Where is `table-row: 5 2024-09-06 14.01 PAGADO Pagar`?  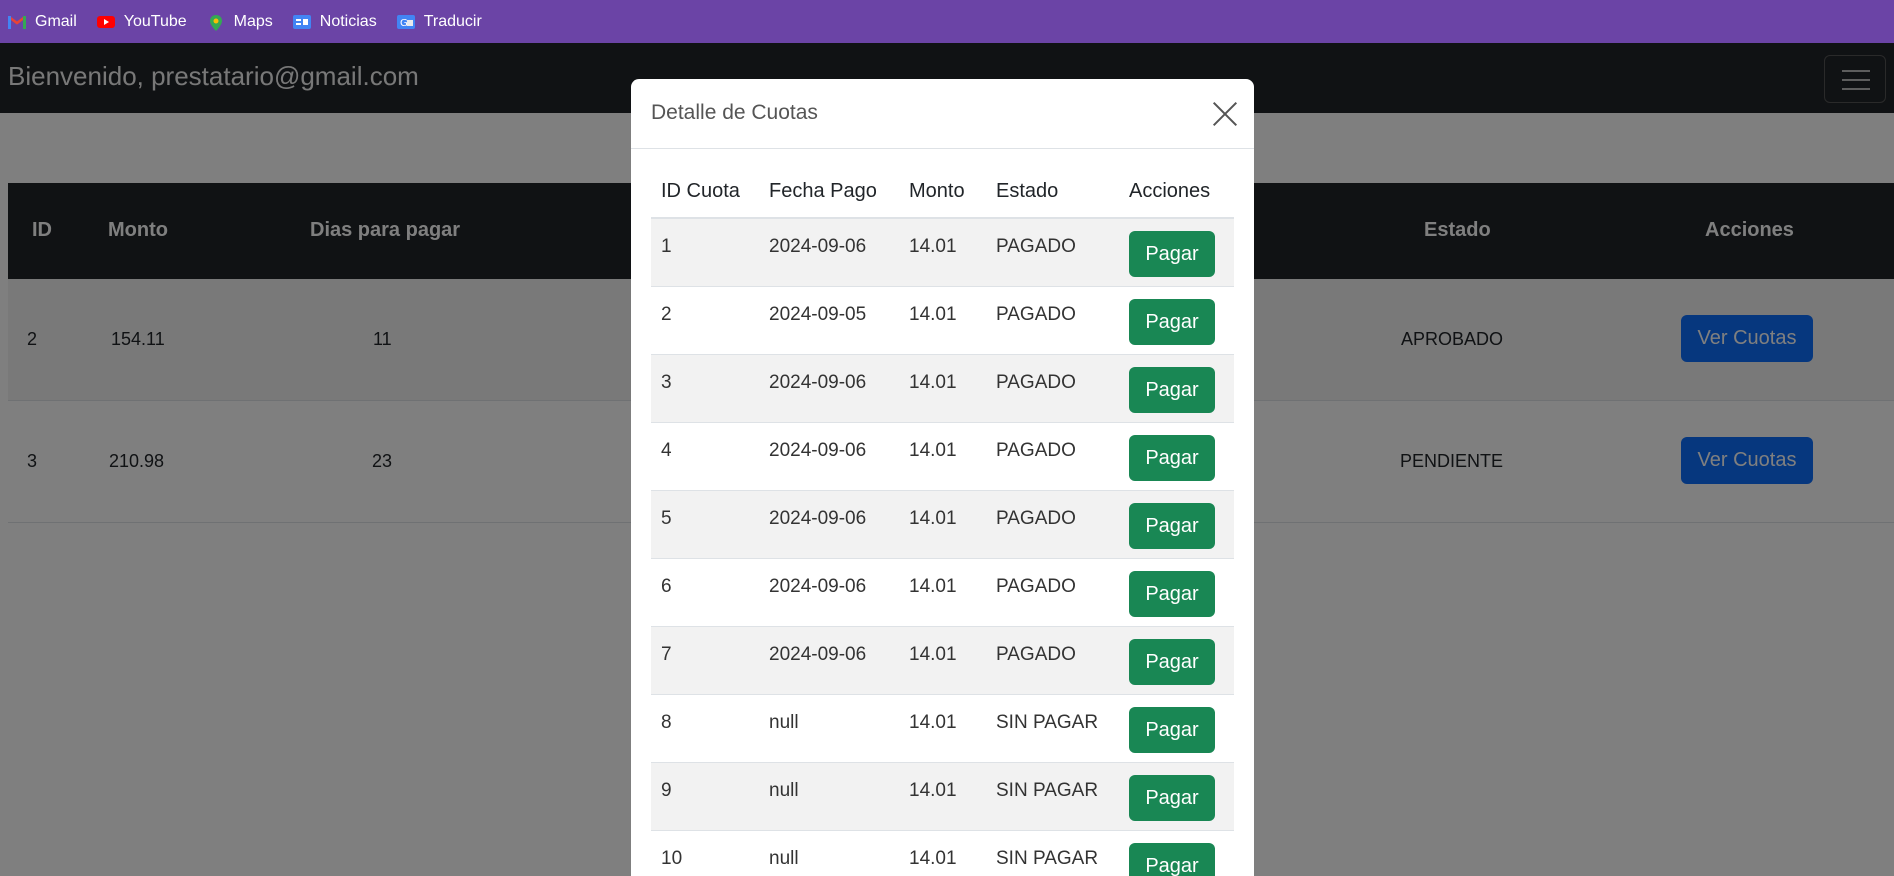
table-row: 5 2024-09-06 14.01 PAGADO Pagar is located at coordinates (942, 525).